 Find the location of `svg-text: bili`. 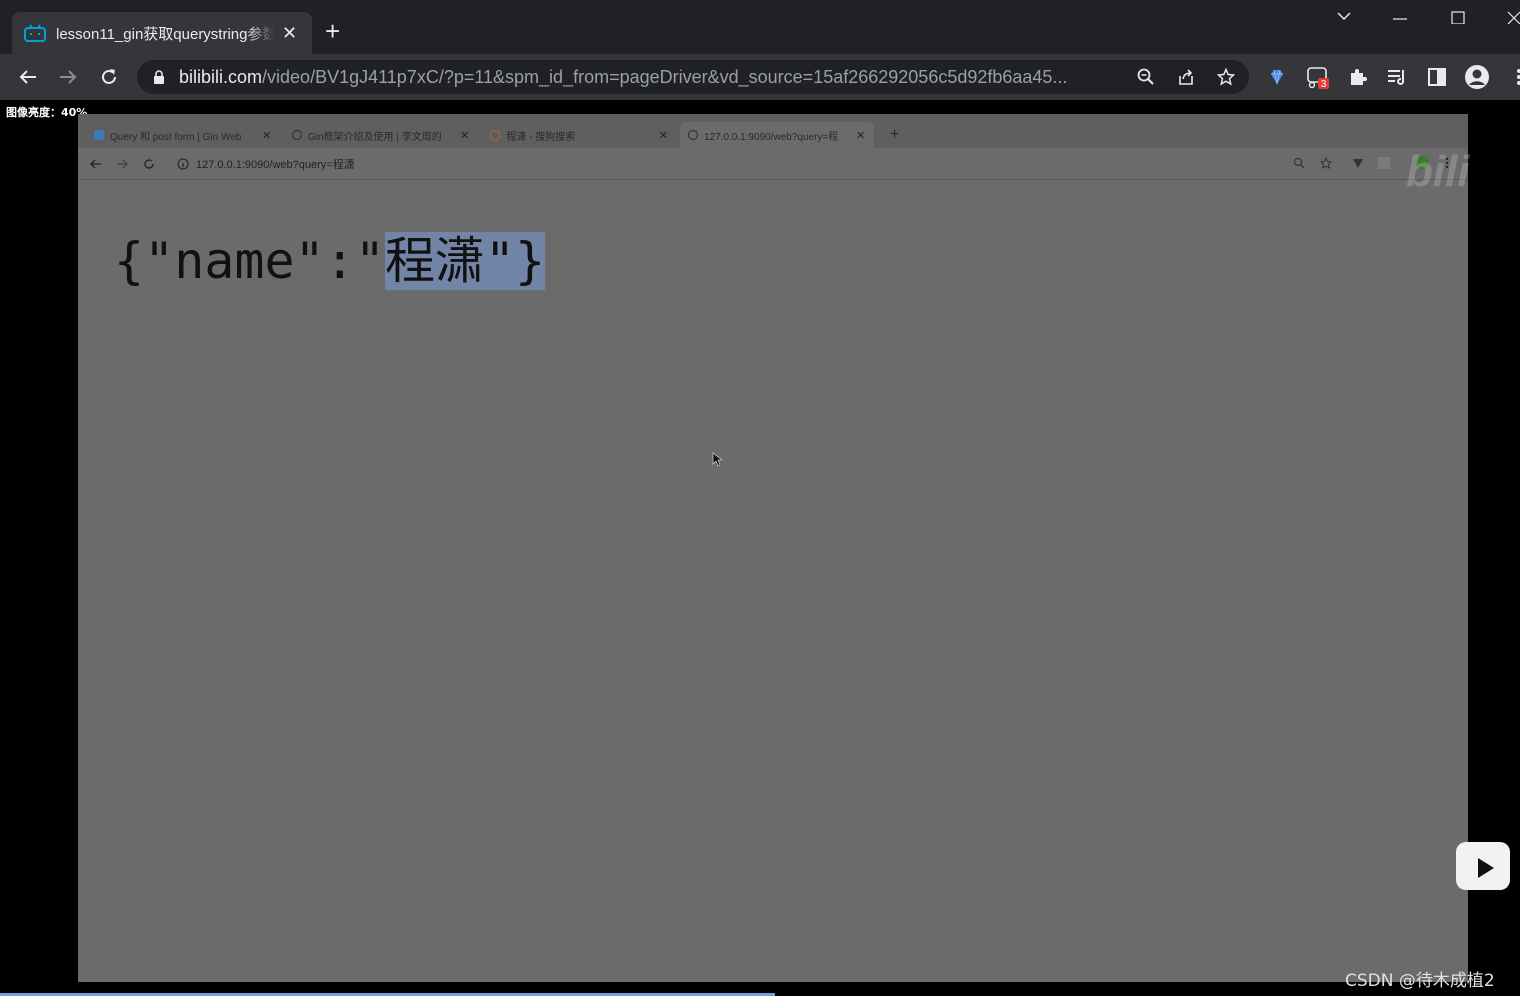

svg-text: bili is located at coordinates (1438, 171).